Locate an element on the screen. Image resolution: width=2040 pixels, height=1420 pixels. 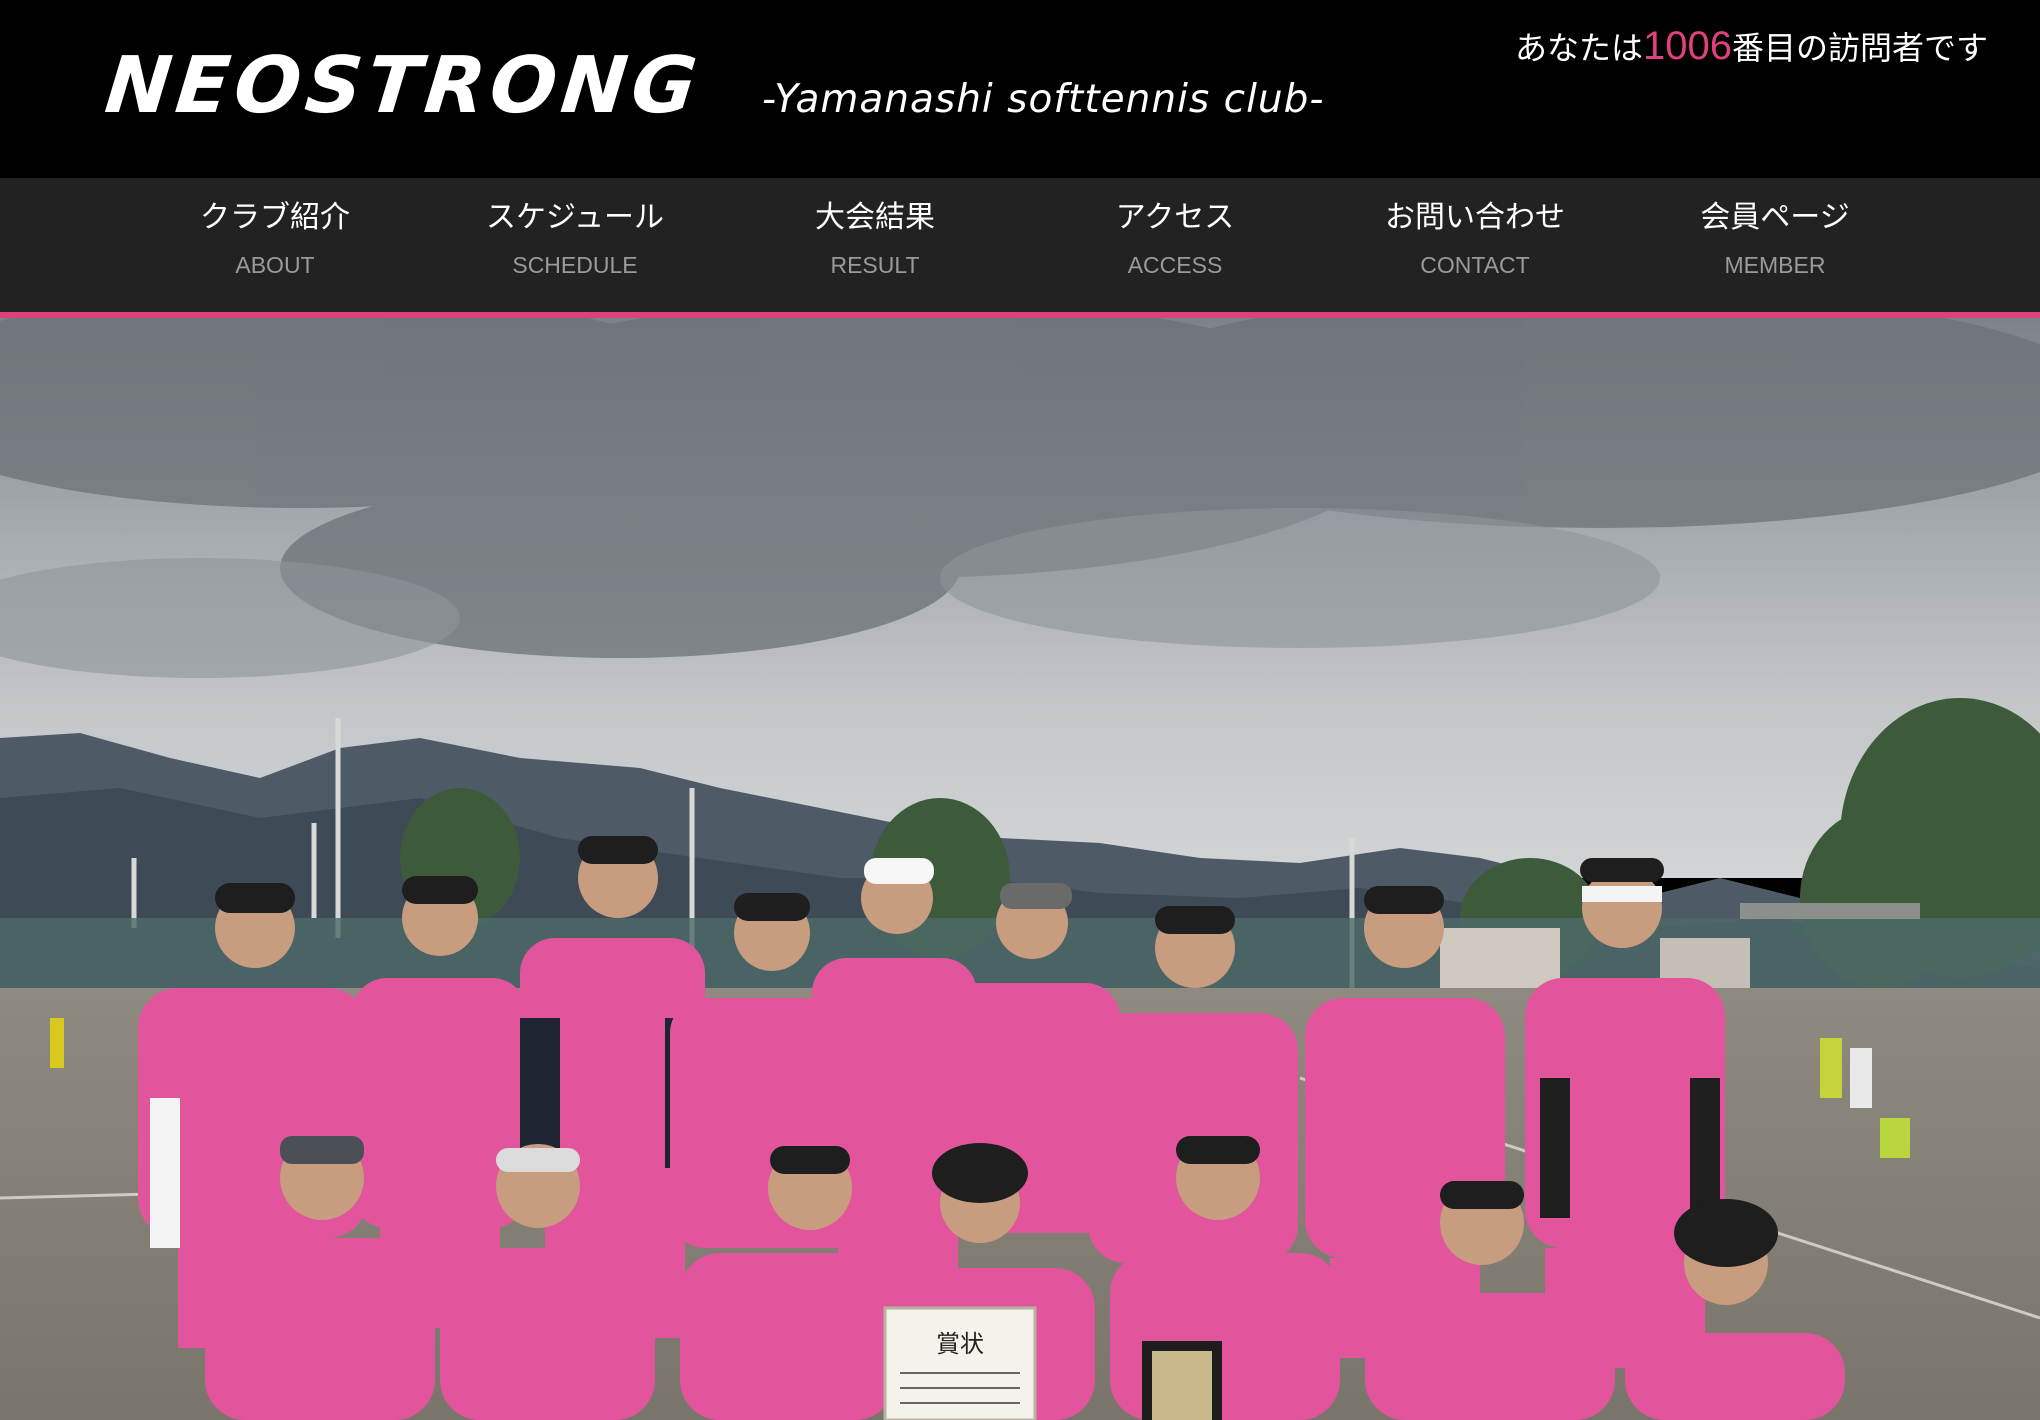
site-logo: NEOSTRONG is located at coordinates (403, 86).